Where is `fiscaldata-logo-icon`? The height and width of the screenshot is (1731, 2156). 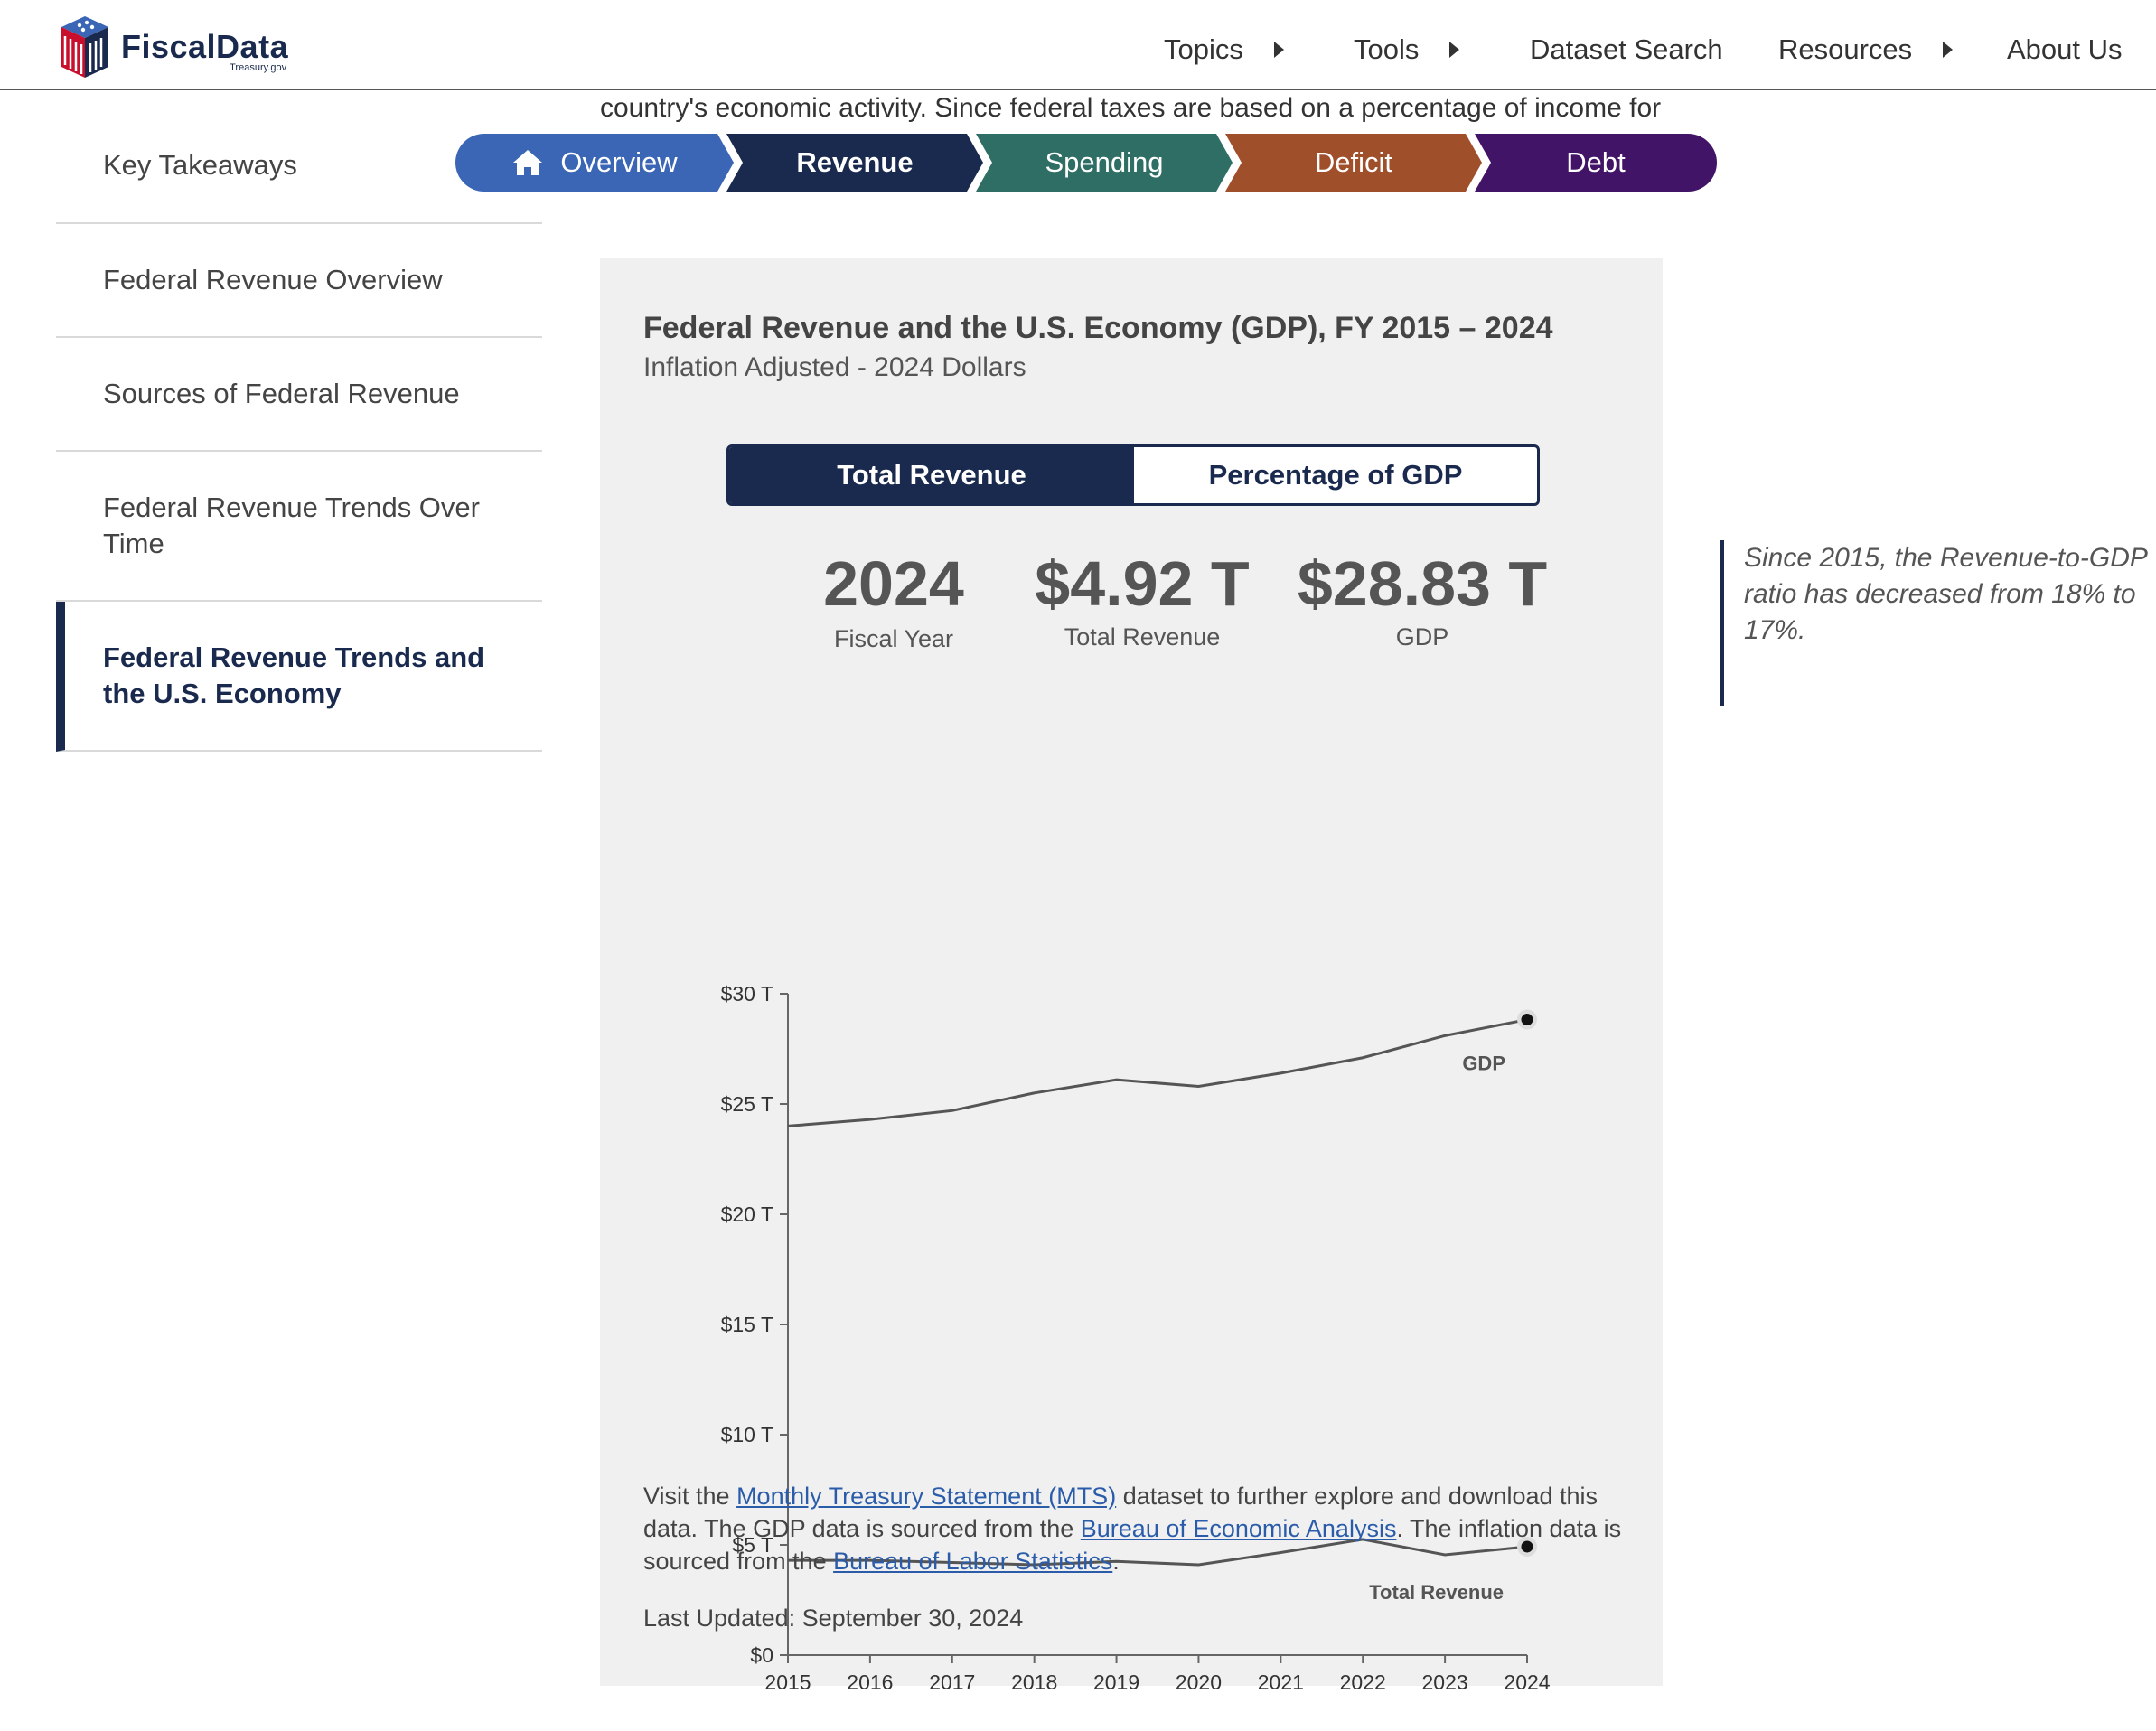 fiscaldata-logo-icon is located at coordinates (84, 47).